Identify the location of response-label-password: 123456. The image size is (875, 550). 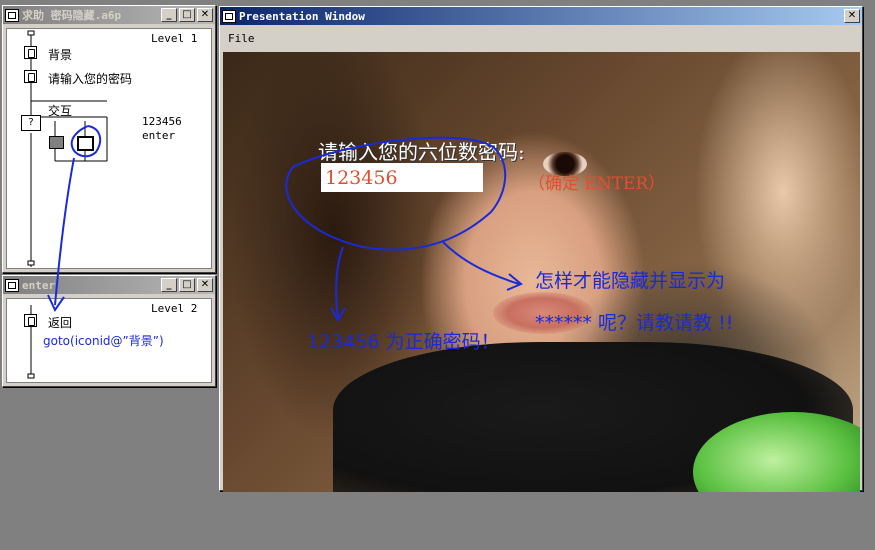
(162, 121).